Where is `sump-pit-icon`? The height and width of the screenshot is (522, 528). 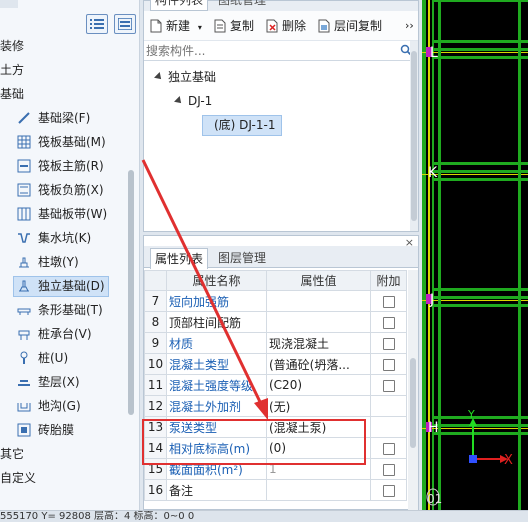 sump-pit-icon is located at coordinates (24, 238).